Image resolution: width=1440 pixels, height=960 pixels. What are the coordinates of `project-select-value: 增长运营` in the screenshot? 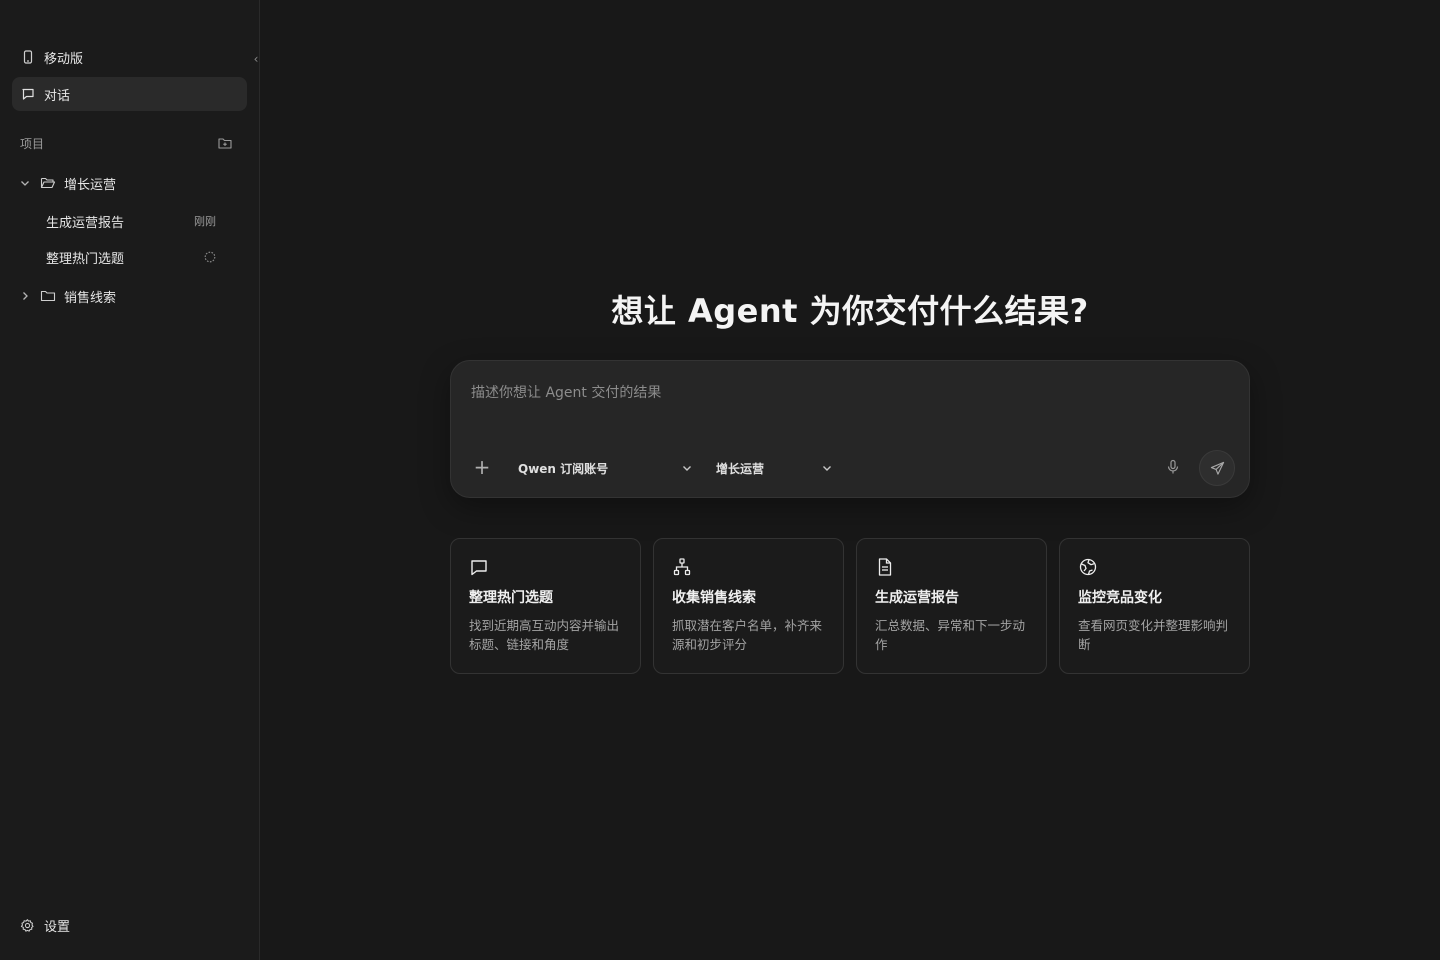 It's located at (740, 468).